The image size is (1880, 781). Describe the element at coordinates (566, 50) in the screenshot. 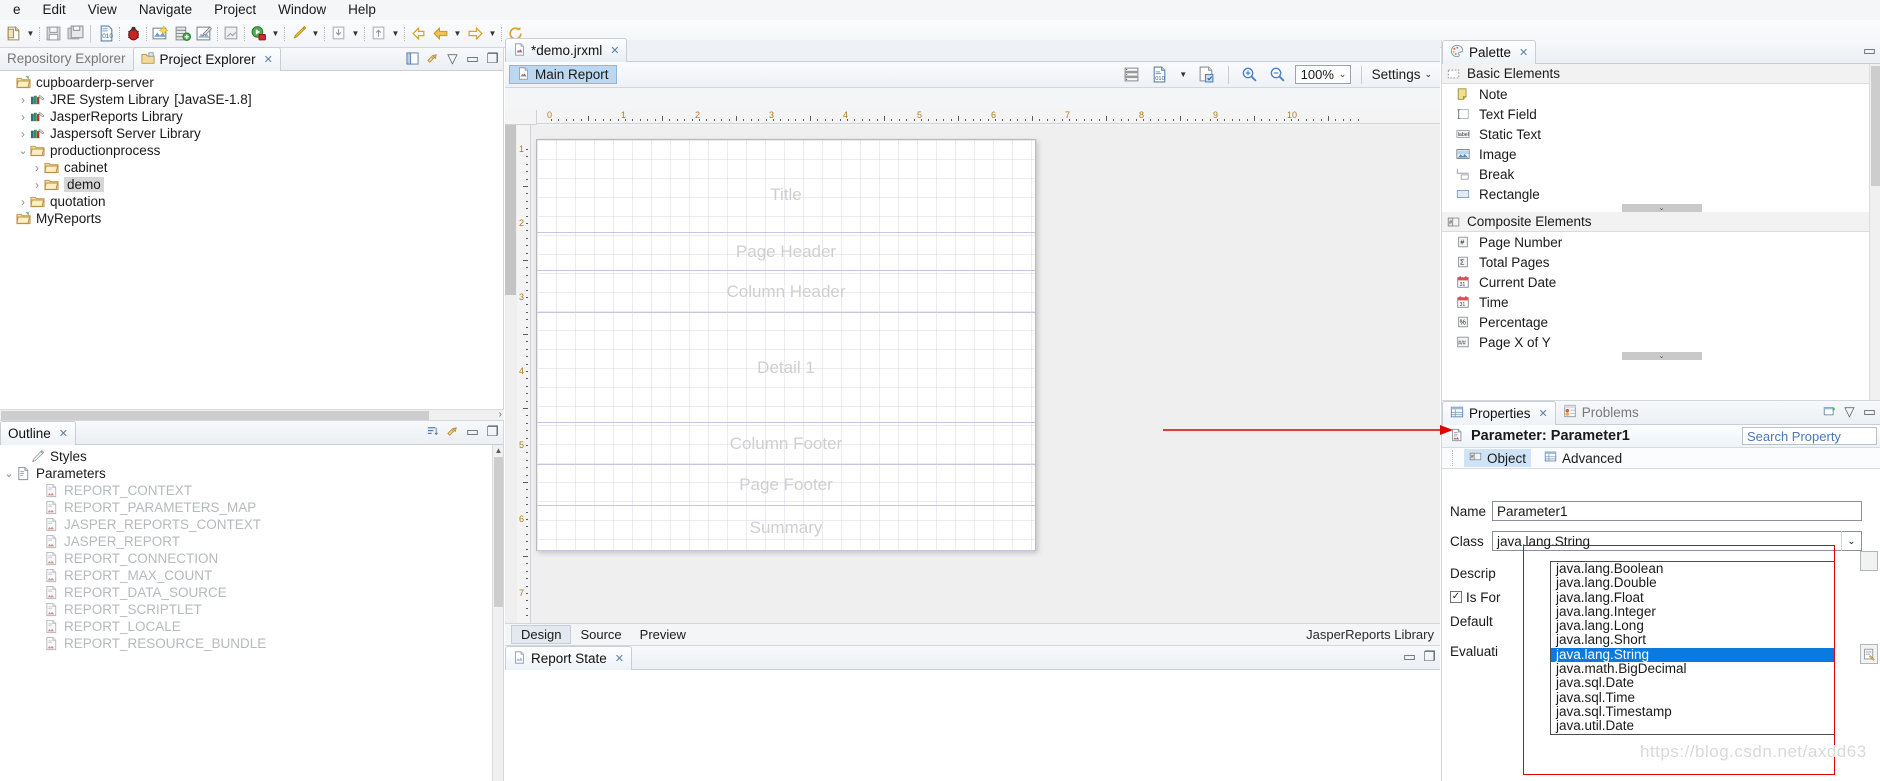

I see `tab-demo-jrxml: *demo.jrxml ✕` at that location.